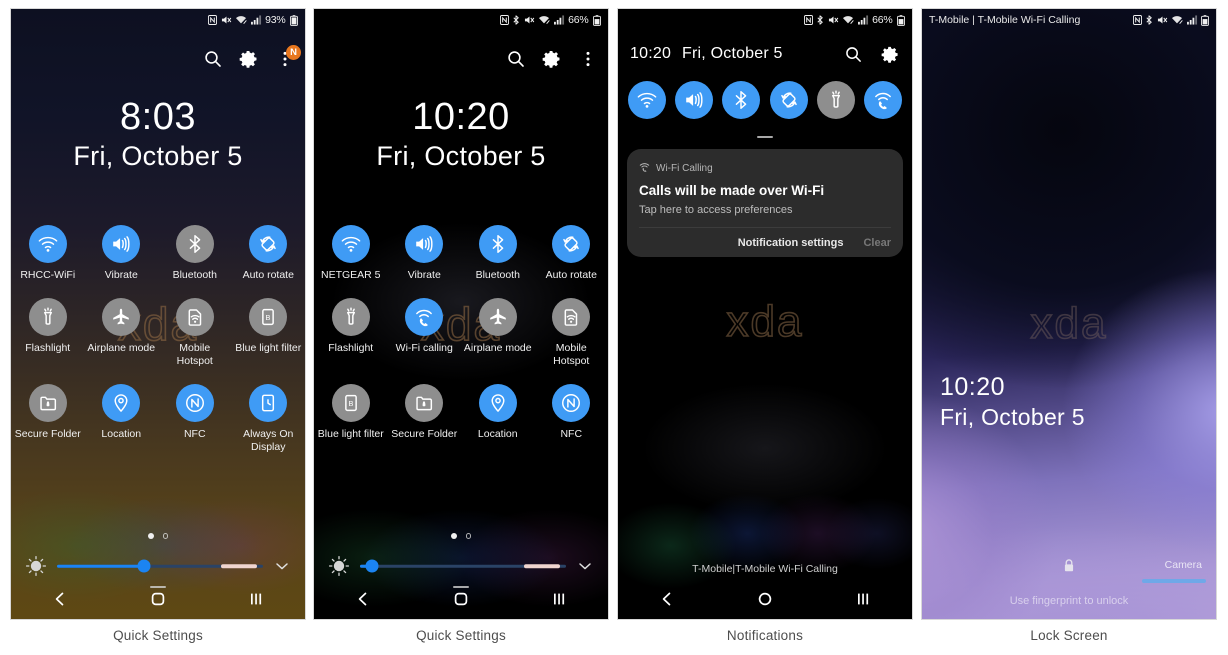  I want to click on tile-auto-rotate, so click(788, 100).